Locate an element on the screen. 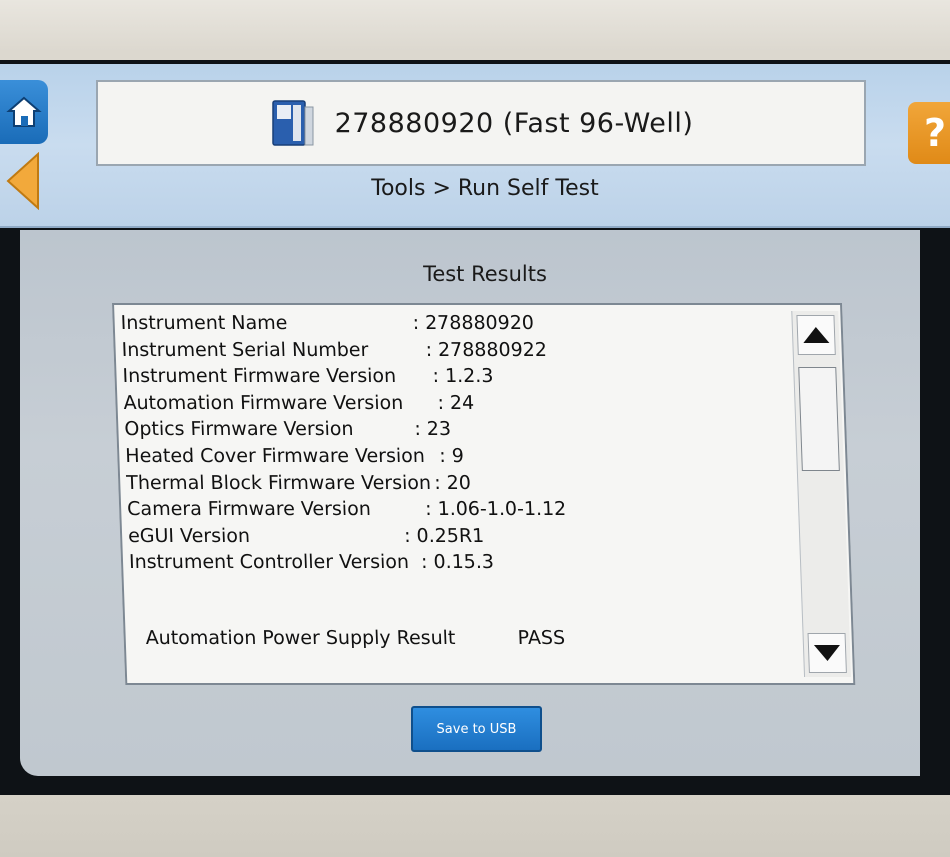  back-button is located at coordinates (23, 181).